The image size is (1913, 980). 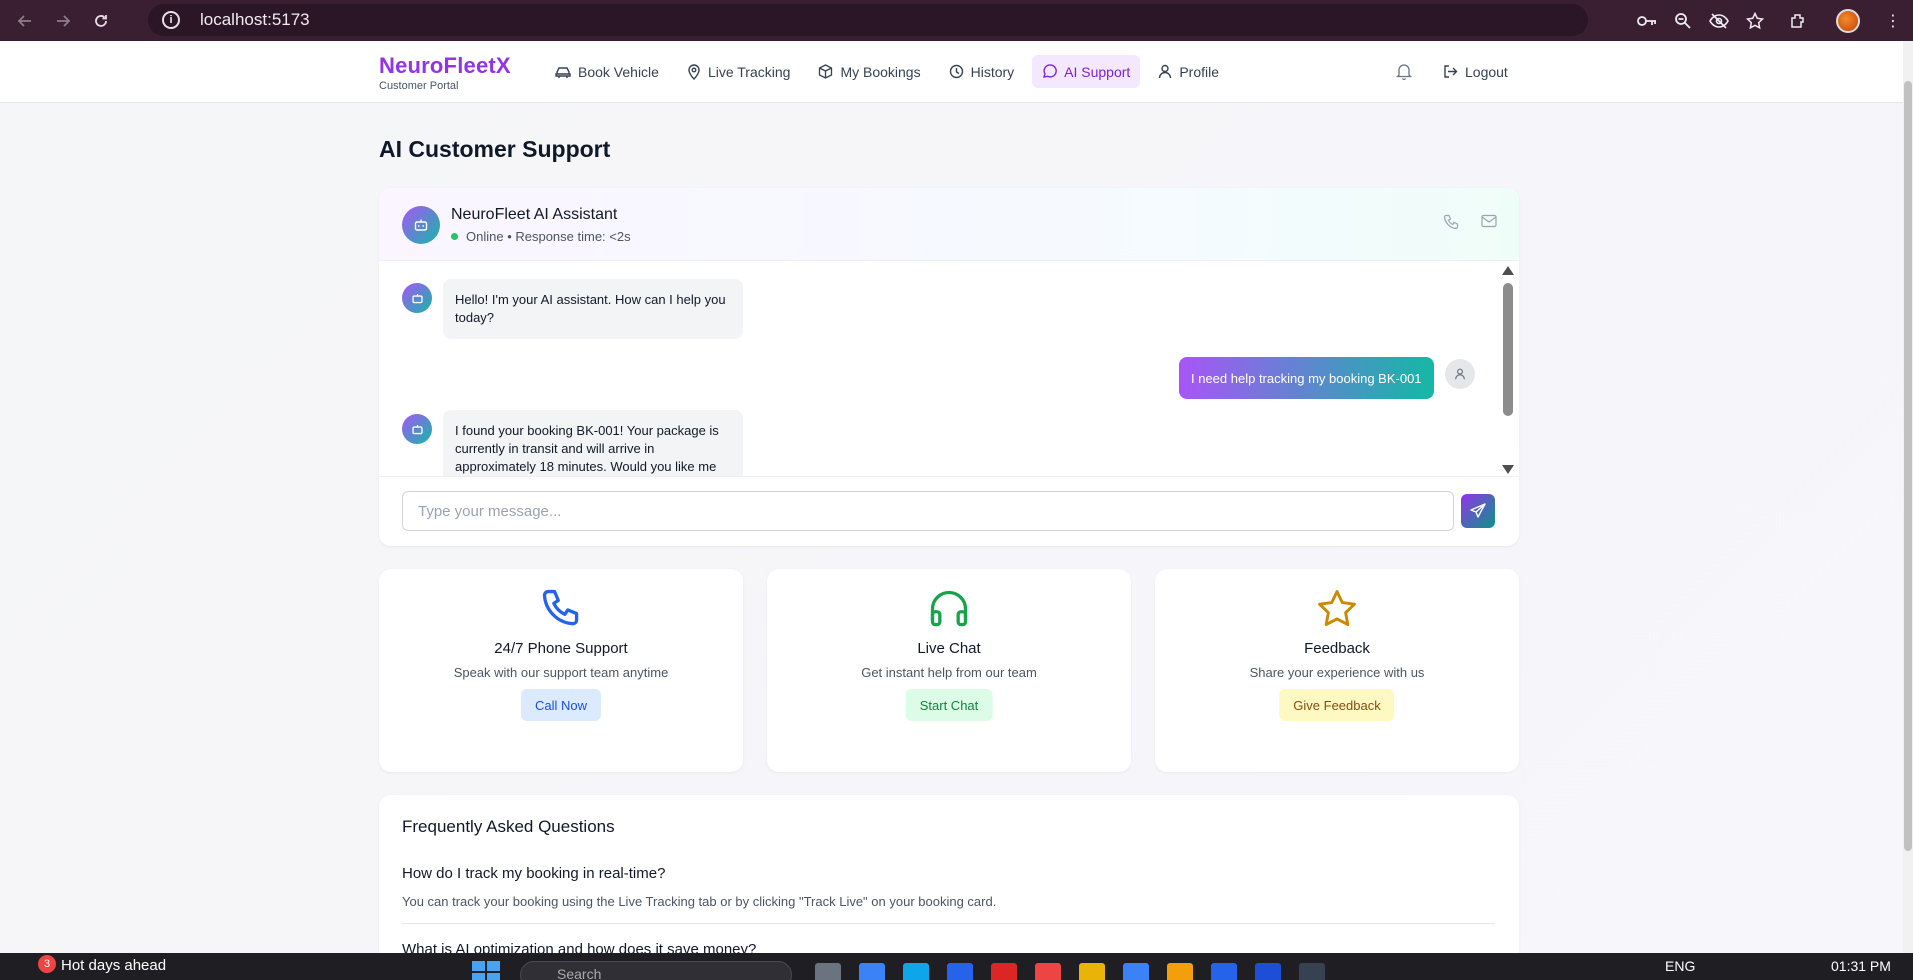 What do you see at coordinates (486, 970) in the screenshot?
I see `start-button` at bounding box center [486, 970].